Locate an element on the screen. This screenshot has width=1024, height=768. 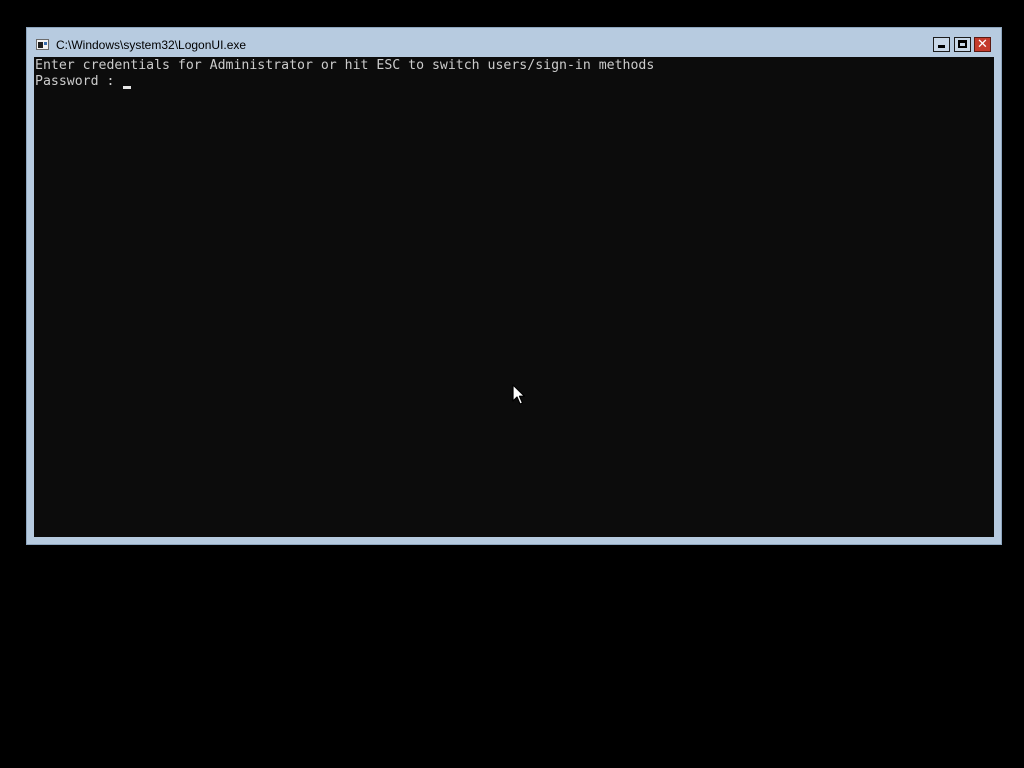
minimize-icon is located at coordinates (941, 46).